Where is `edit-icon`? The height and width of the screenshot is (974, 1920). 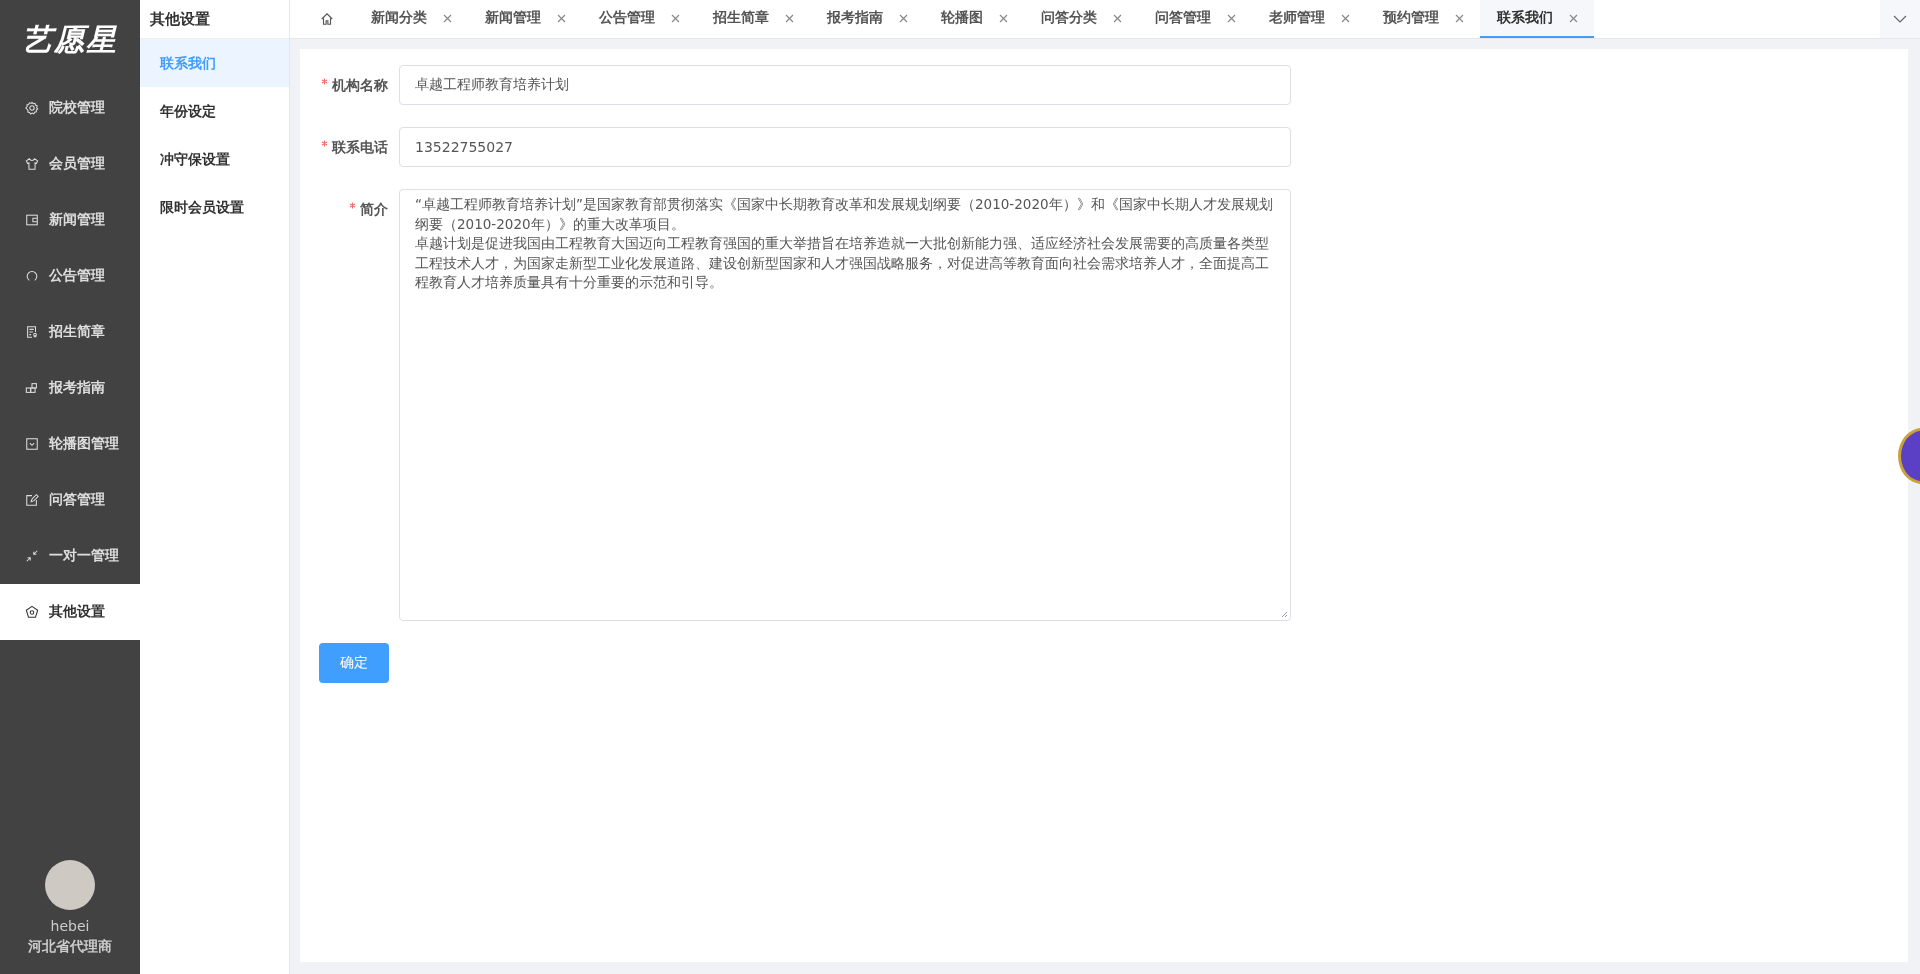 edit-icon is located at coordinates (32, 500).